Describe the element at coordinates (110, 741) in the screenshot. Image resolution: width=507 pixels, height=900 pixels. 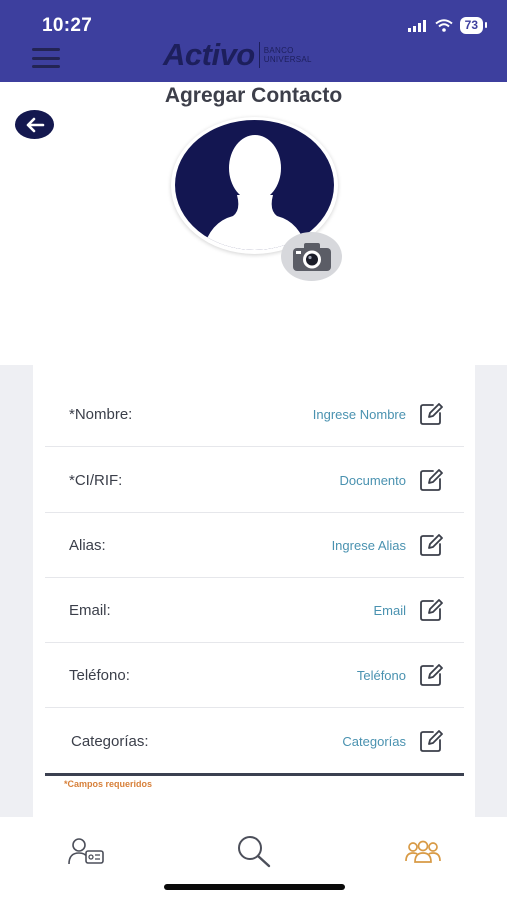
I see `field-label: Categorías:` at that location.